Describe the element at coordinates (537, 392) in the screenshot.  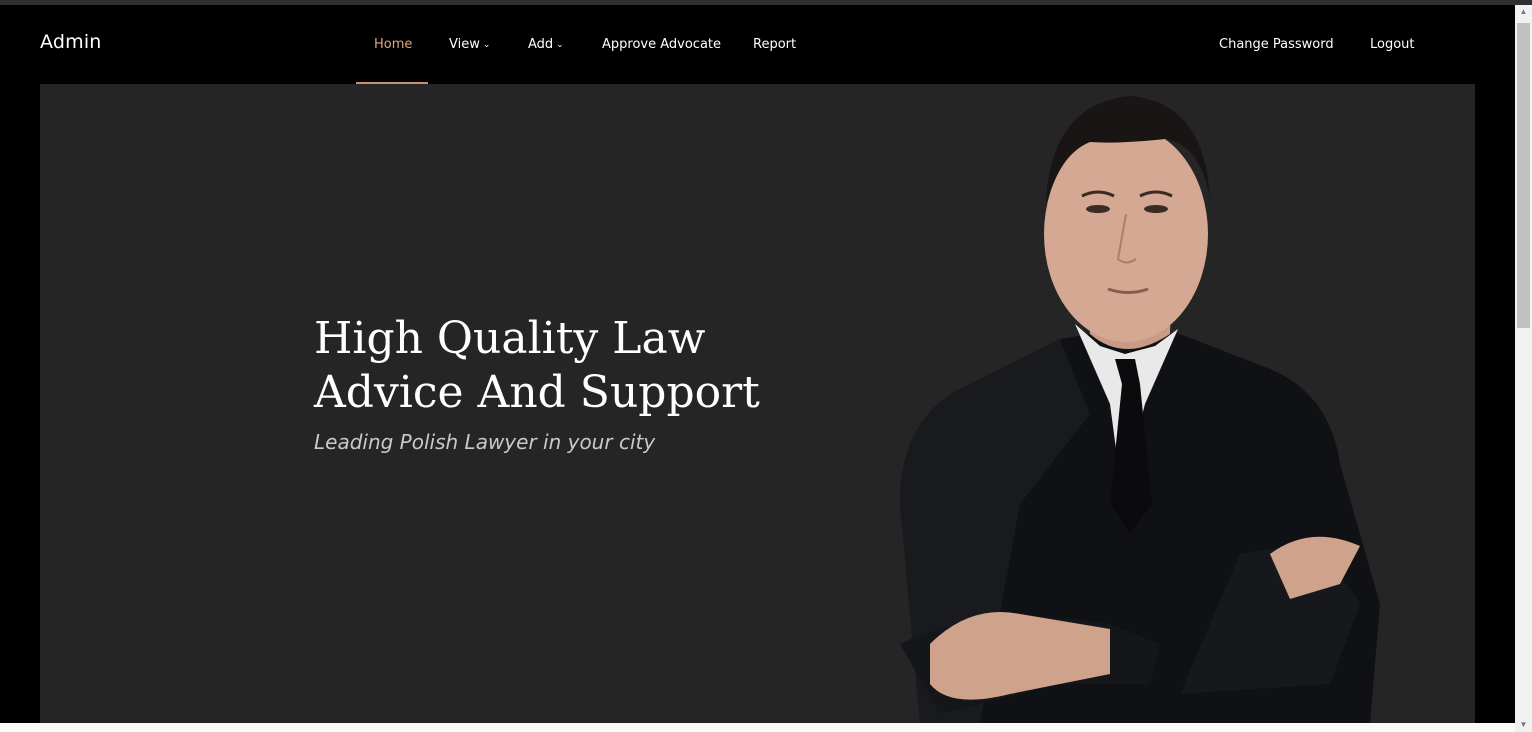
I see `hero-title-line2: Advice And Support` at that location.